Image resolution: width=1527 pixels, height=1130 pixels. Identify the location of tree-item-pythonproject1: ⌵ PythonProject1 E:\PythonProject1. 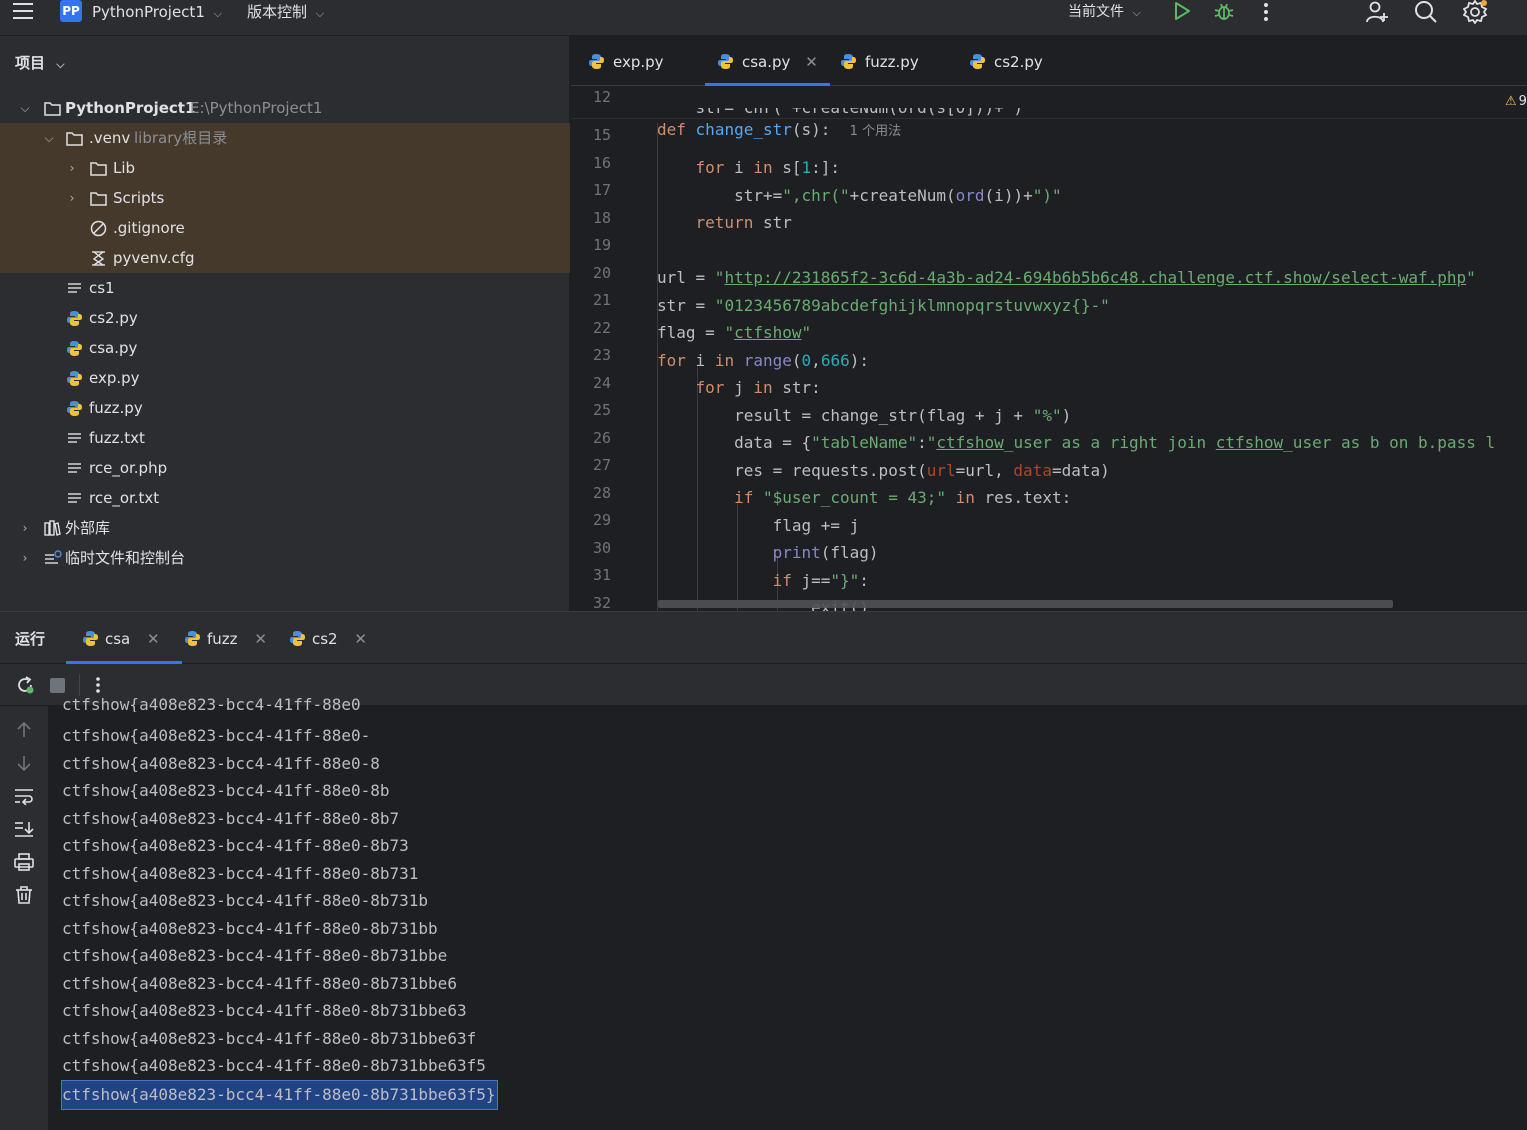
(285, 108).